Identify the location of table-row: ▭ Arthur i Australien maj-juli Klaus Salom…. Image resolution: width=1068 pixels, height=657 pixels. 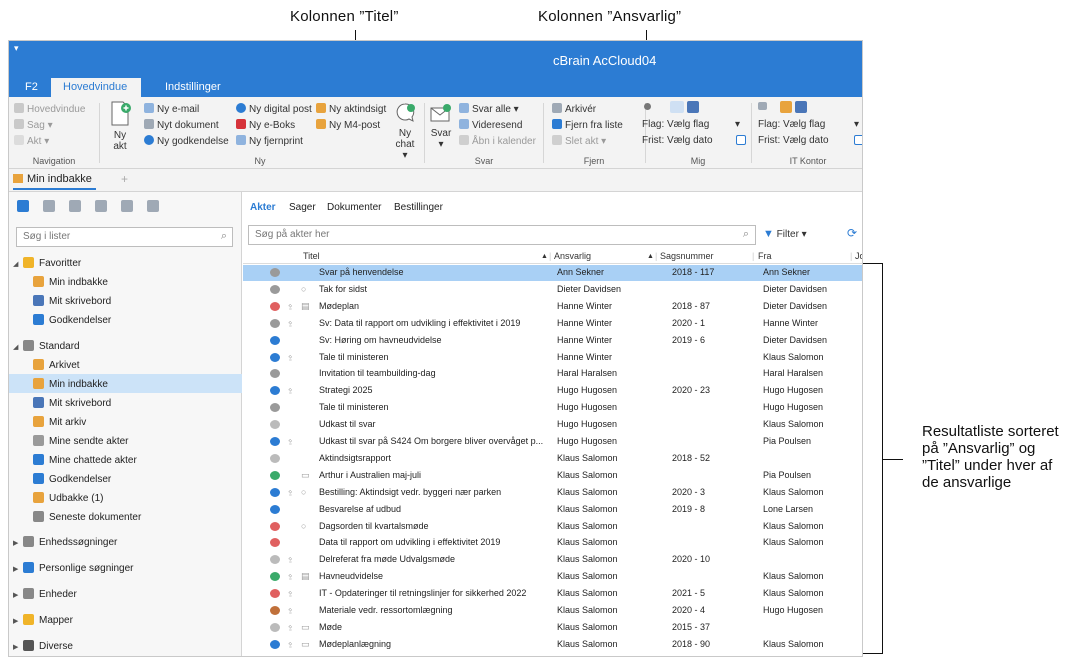
(552, 476).